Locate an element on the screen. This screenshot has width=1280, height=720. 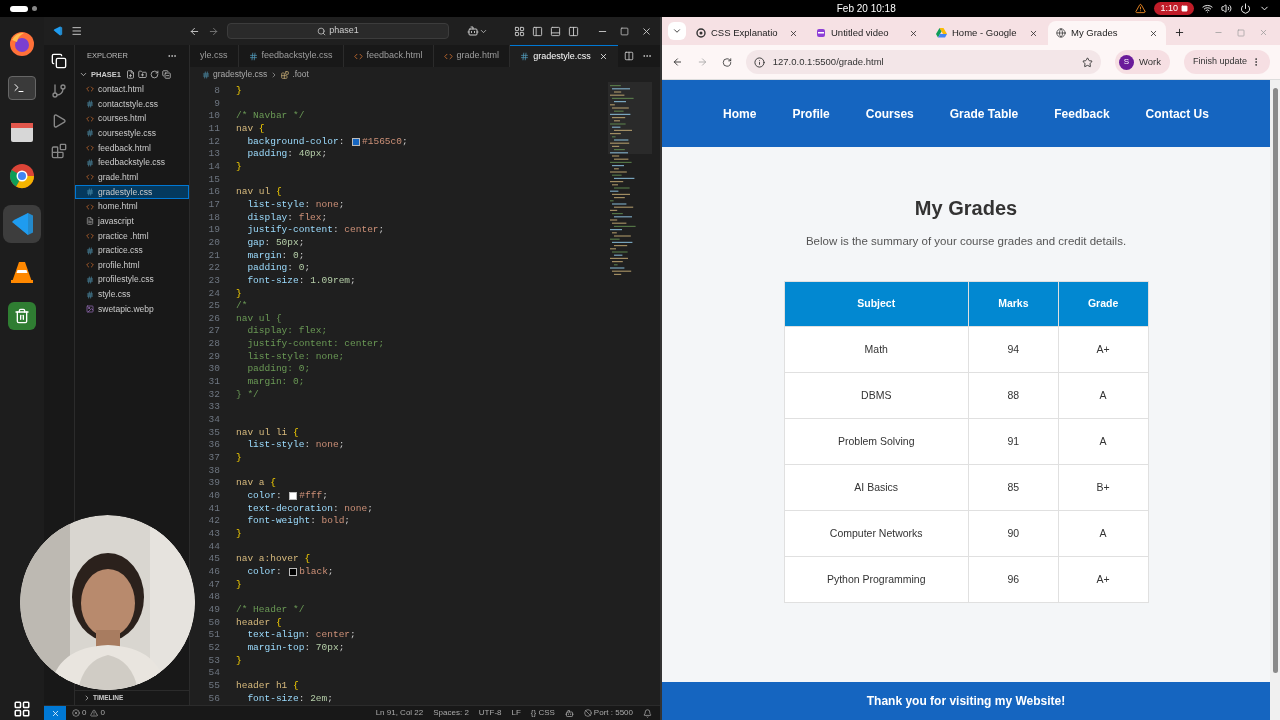
browser-tab: Untitled video is located at coordinates (867, 33).